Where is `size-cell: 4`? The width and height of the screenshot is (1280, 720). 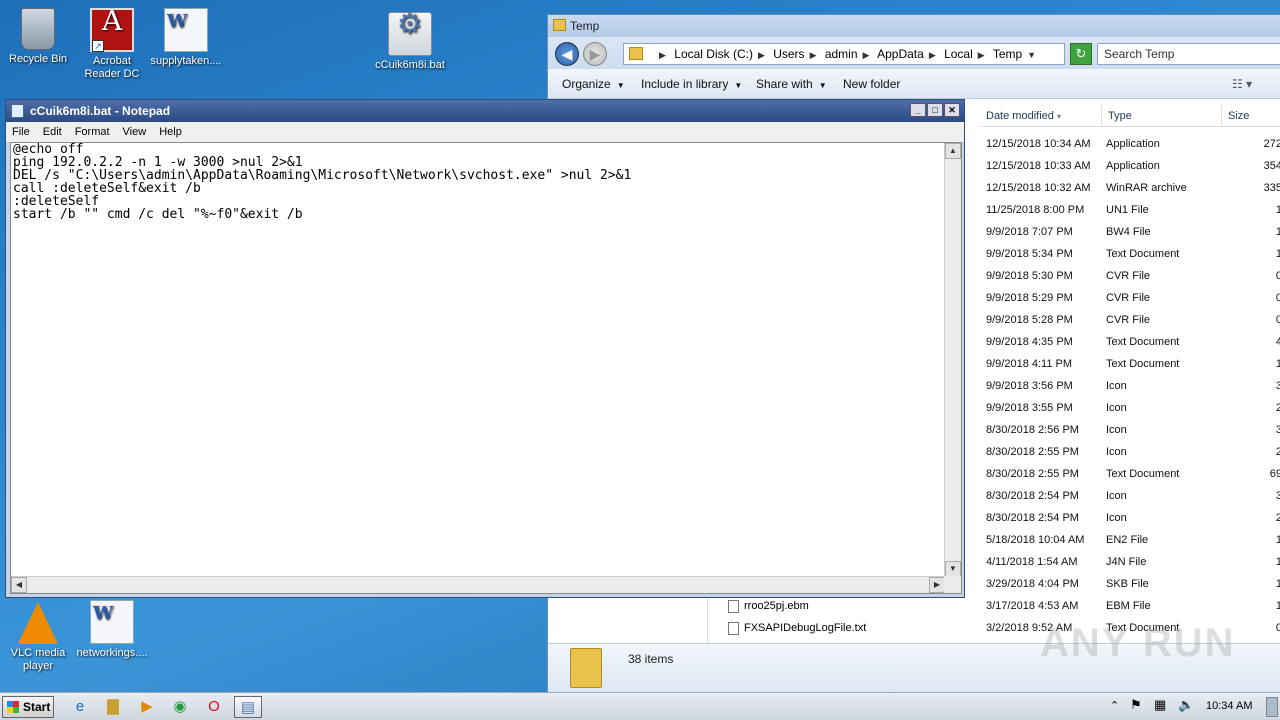 size-cell: 4 is located at coordinates (1277, 342).